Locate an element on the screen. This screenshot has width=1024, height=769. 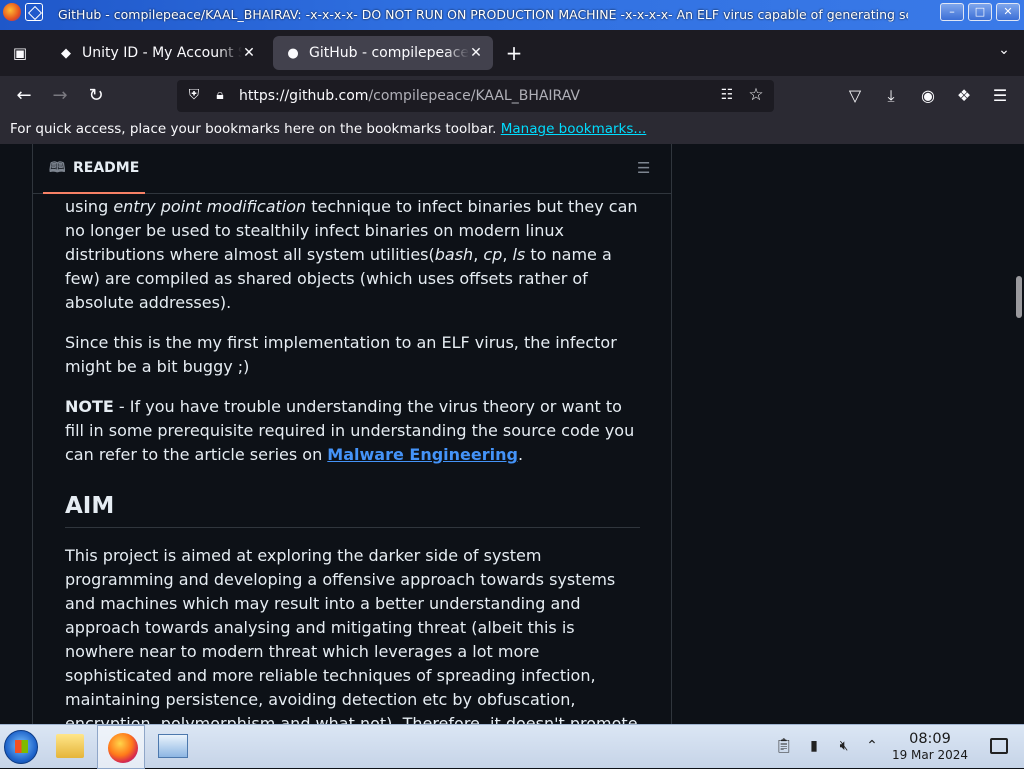
page-scrollbar is located at coordinates (1019, 434).